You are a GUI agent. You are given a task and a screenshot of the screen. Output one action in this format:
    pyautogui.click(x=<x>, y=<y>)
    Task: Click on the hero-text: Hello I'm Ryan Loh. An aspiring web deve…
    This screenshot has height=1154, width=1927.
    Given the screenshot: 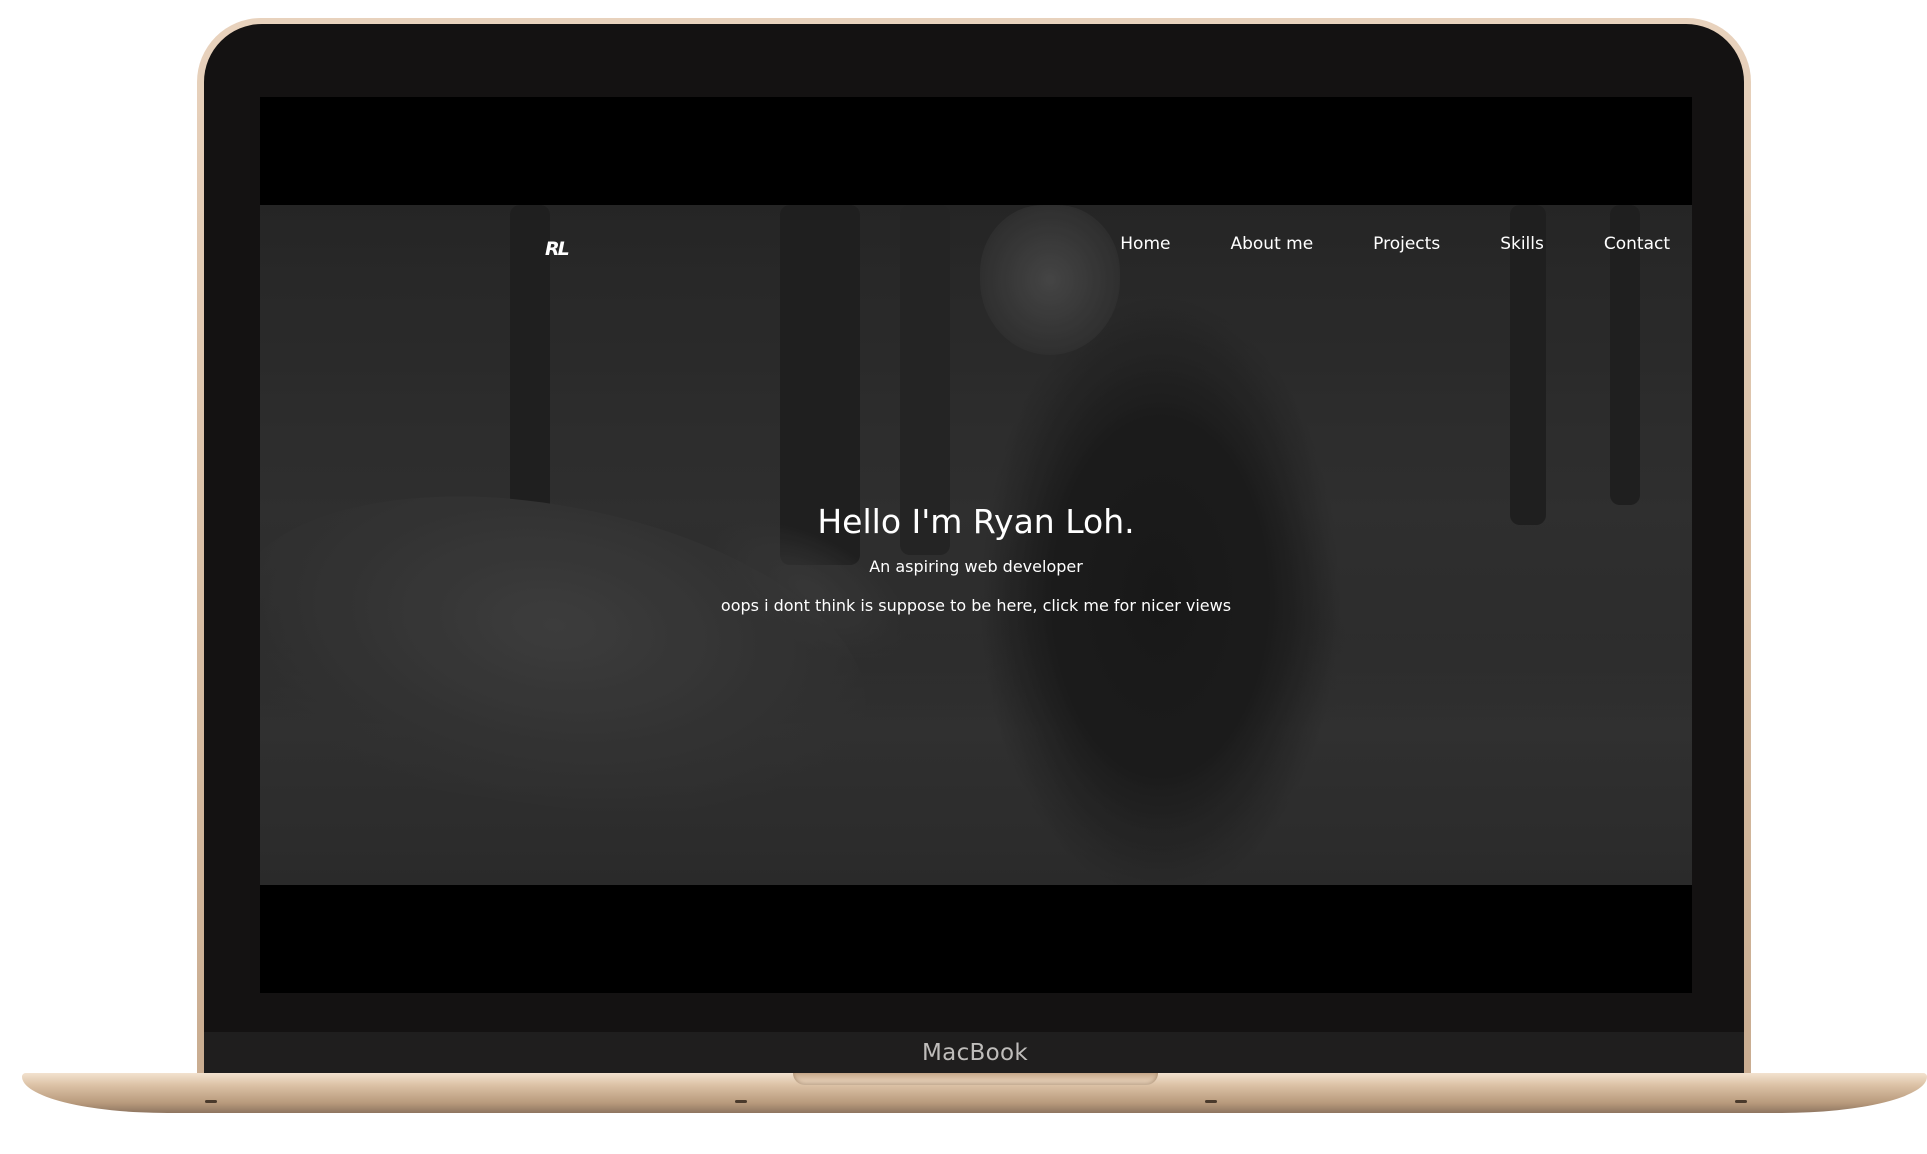 What is the action you would take?
    pyautogui.click(x=976, y=559)
    